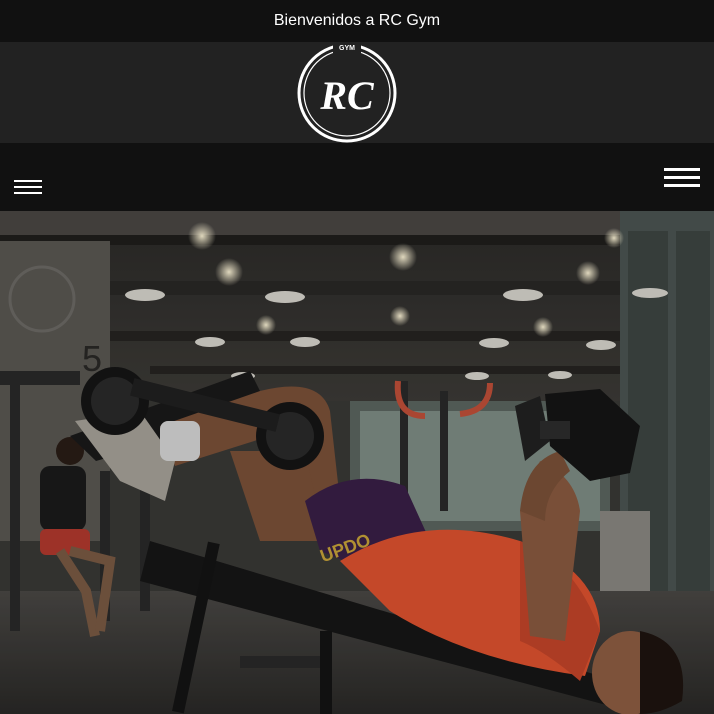 The width and height of the screenshot is (714, 714). I want to click on navigation-bar, so click(357, 177).